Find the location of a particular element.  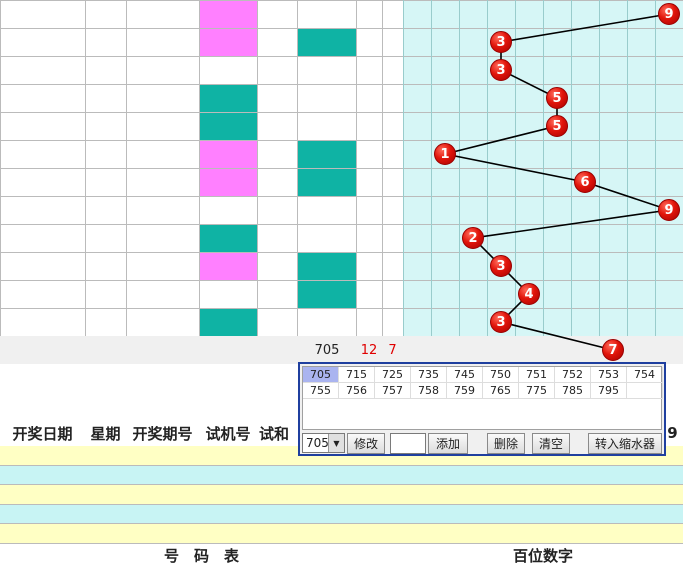

candidate-item: 753 is located at coordinates (609, 375).